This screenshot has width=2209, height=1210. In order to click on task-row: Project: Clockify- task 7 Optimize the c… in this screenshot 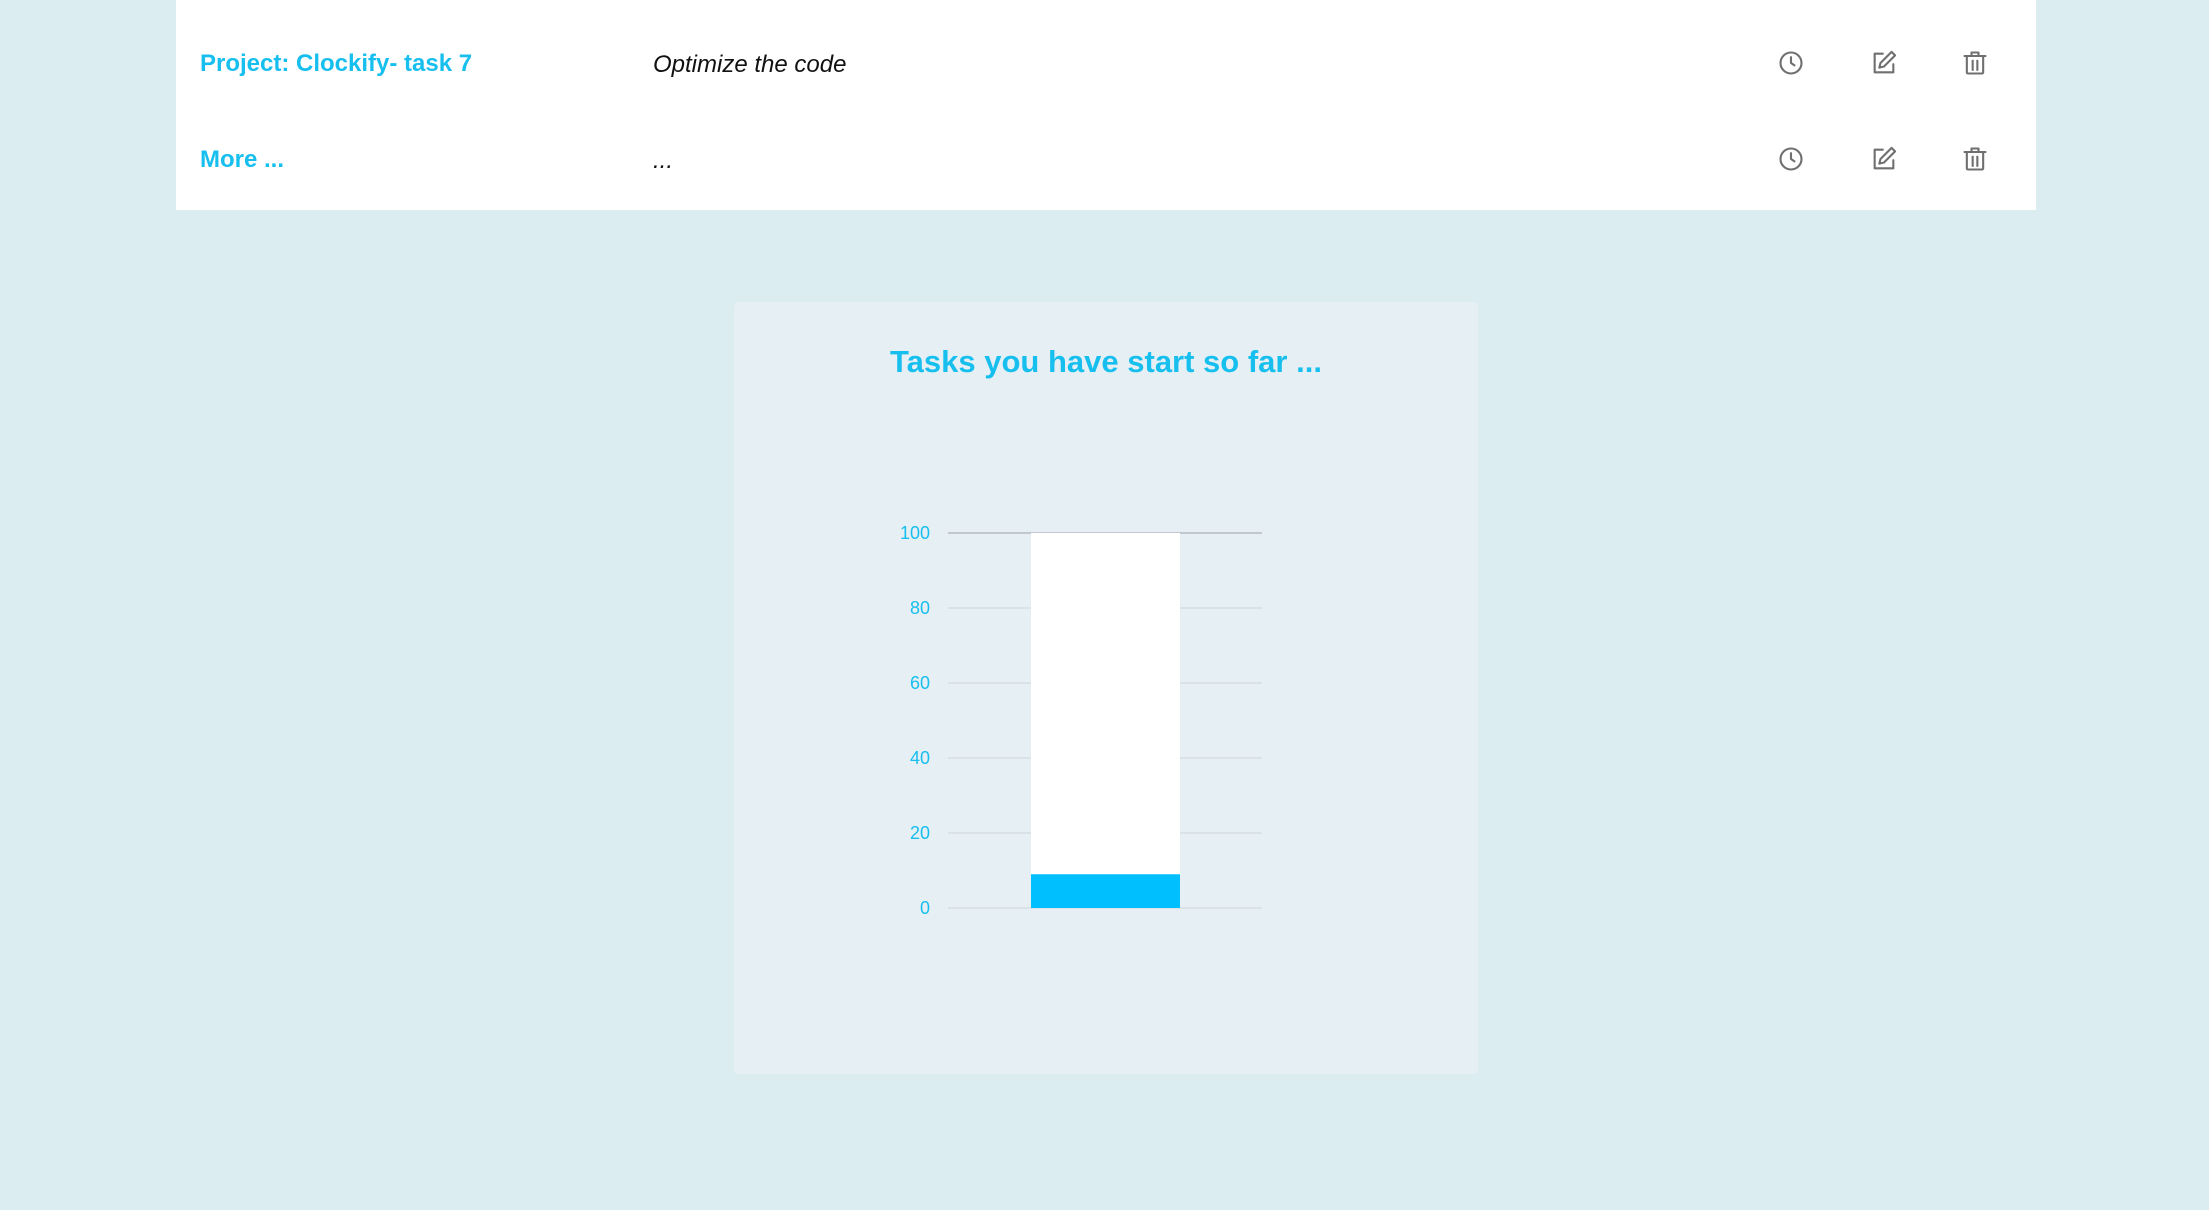, I will do `click(1106, 64)`.